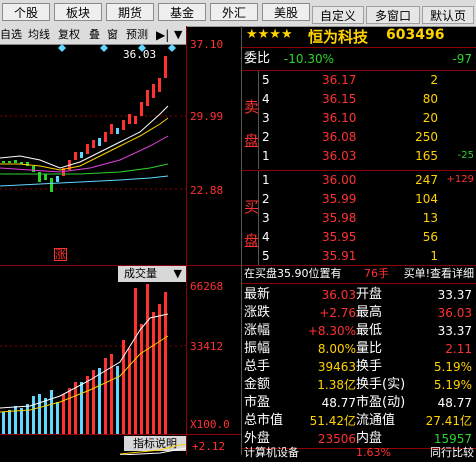  Describe the element at coordinates (430, 118) in the screenshot. I see `sell-volume: 20` at that location.